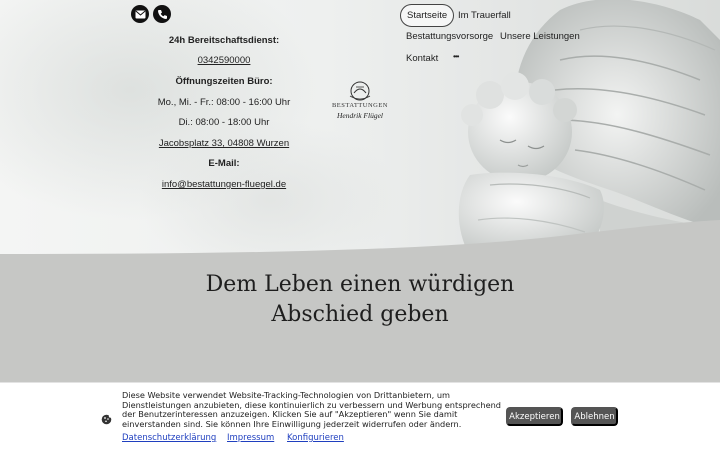 The height and width of the screenshot is (450, 720). I want to click on hours-weekdays: Mo., Mi. - Fr.: 08:00 - 16:00 Uhr, so click(224, 102).